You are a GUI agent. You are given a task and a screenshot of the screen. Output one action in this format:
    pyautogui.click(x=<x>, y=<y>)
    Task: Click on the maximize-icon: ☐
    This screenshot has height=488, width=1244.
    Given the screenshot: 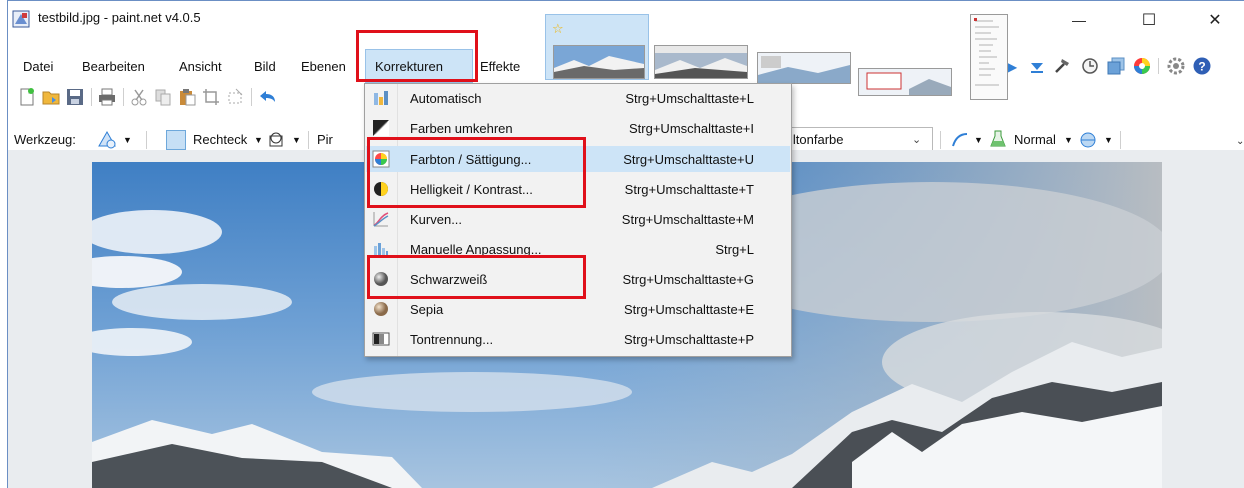 What is the action you would take?
    pyautogui.click(x=1149, y=20)
    